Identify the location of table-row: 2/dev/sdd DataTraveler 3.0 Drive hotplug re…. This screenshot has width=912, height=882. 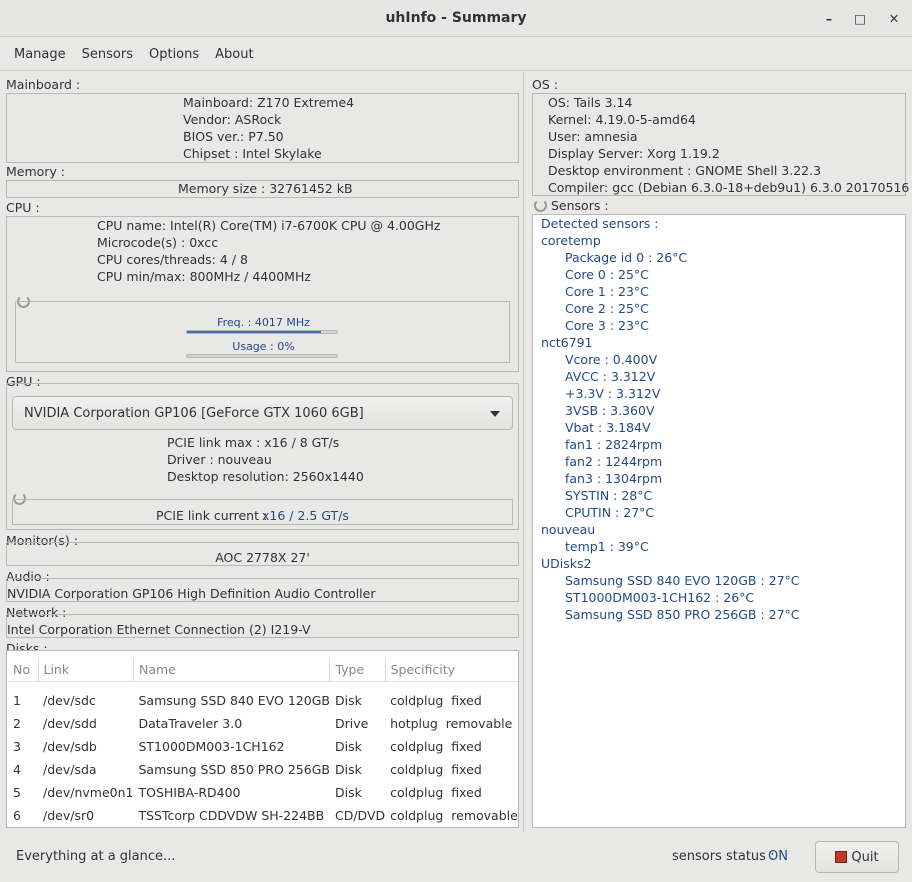
(263, 723).